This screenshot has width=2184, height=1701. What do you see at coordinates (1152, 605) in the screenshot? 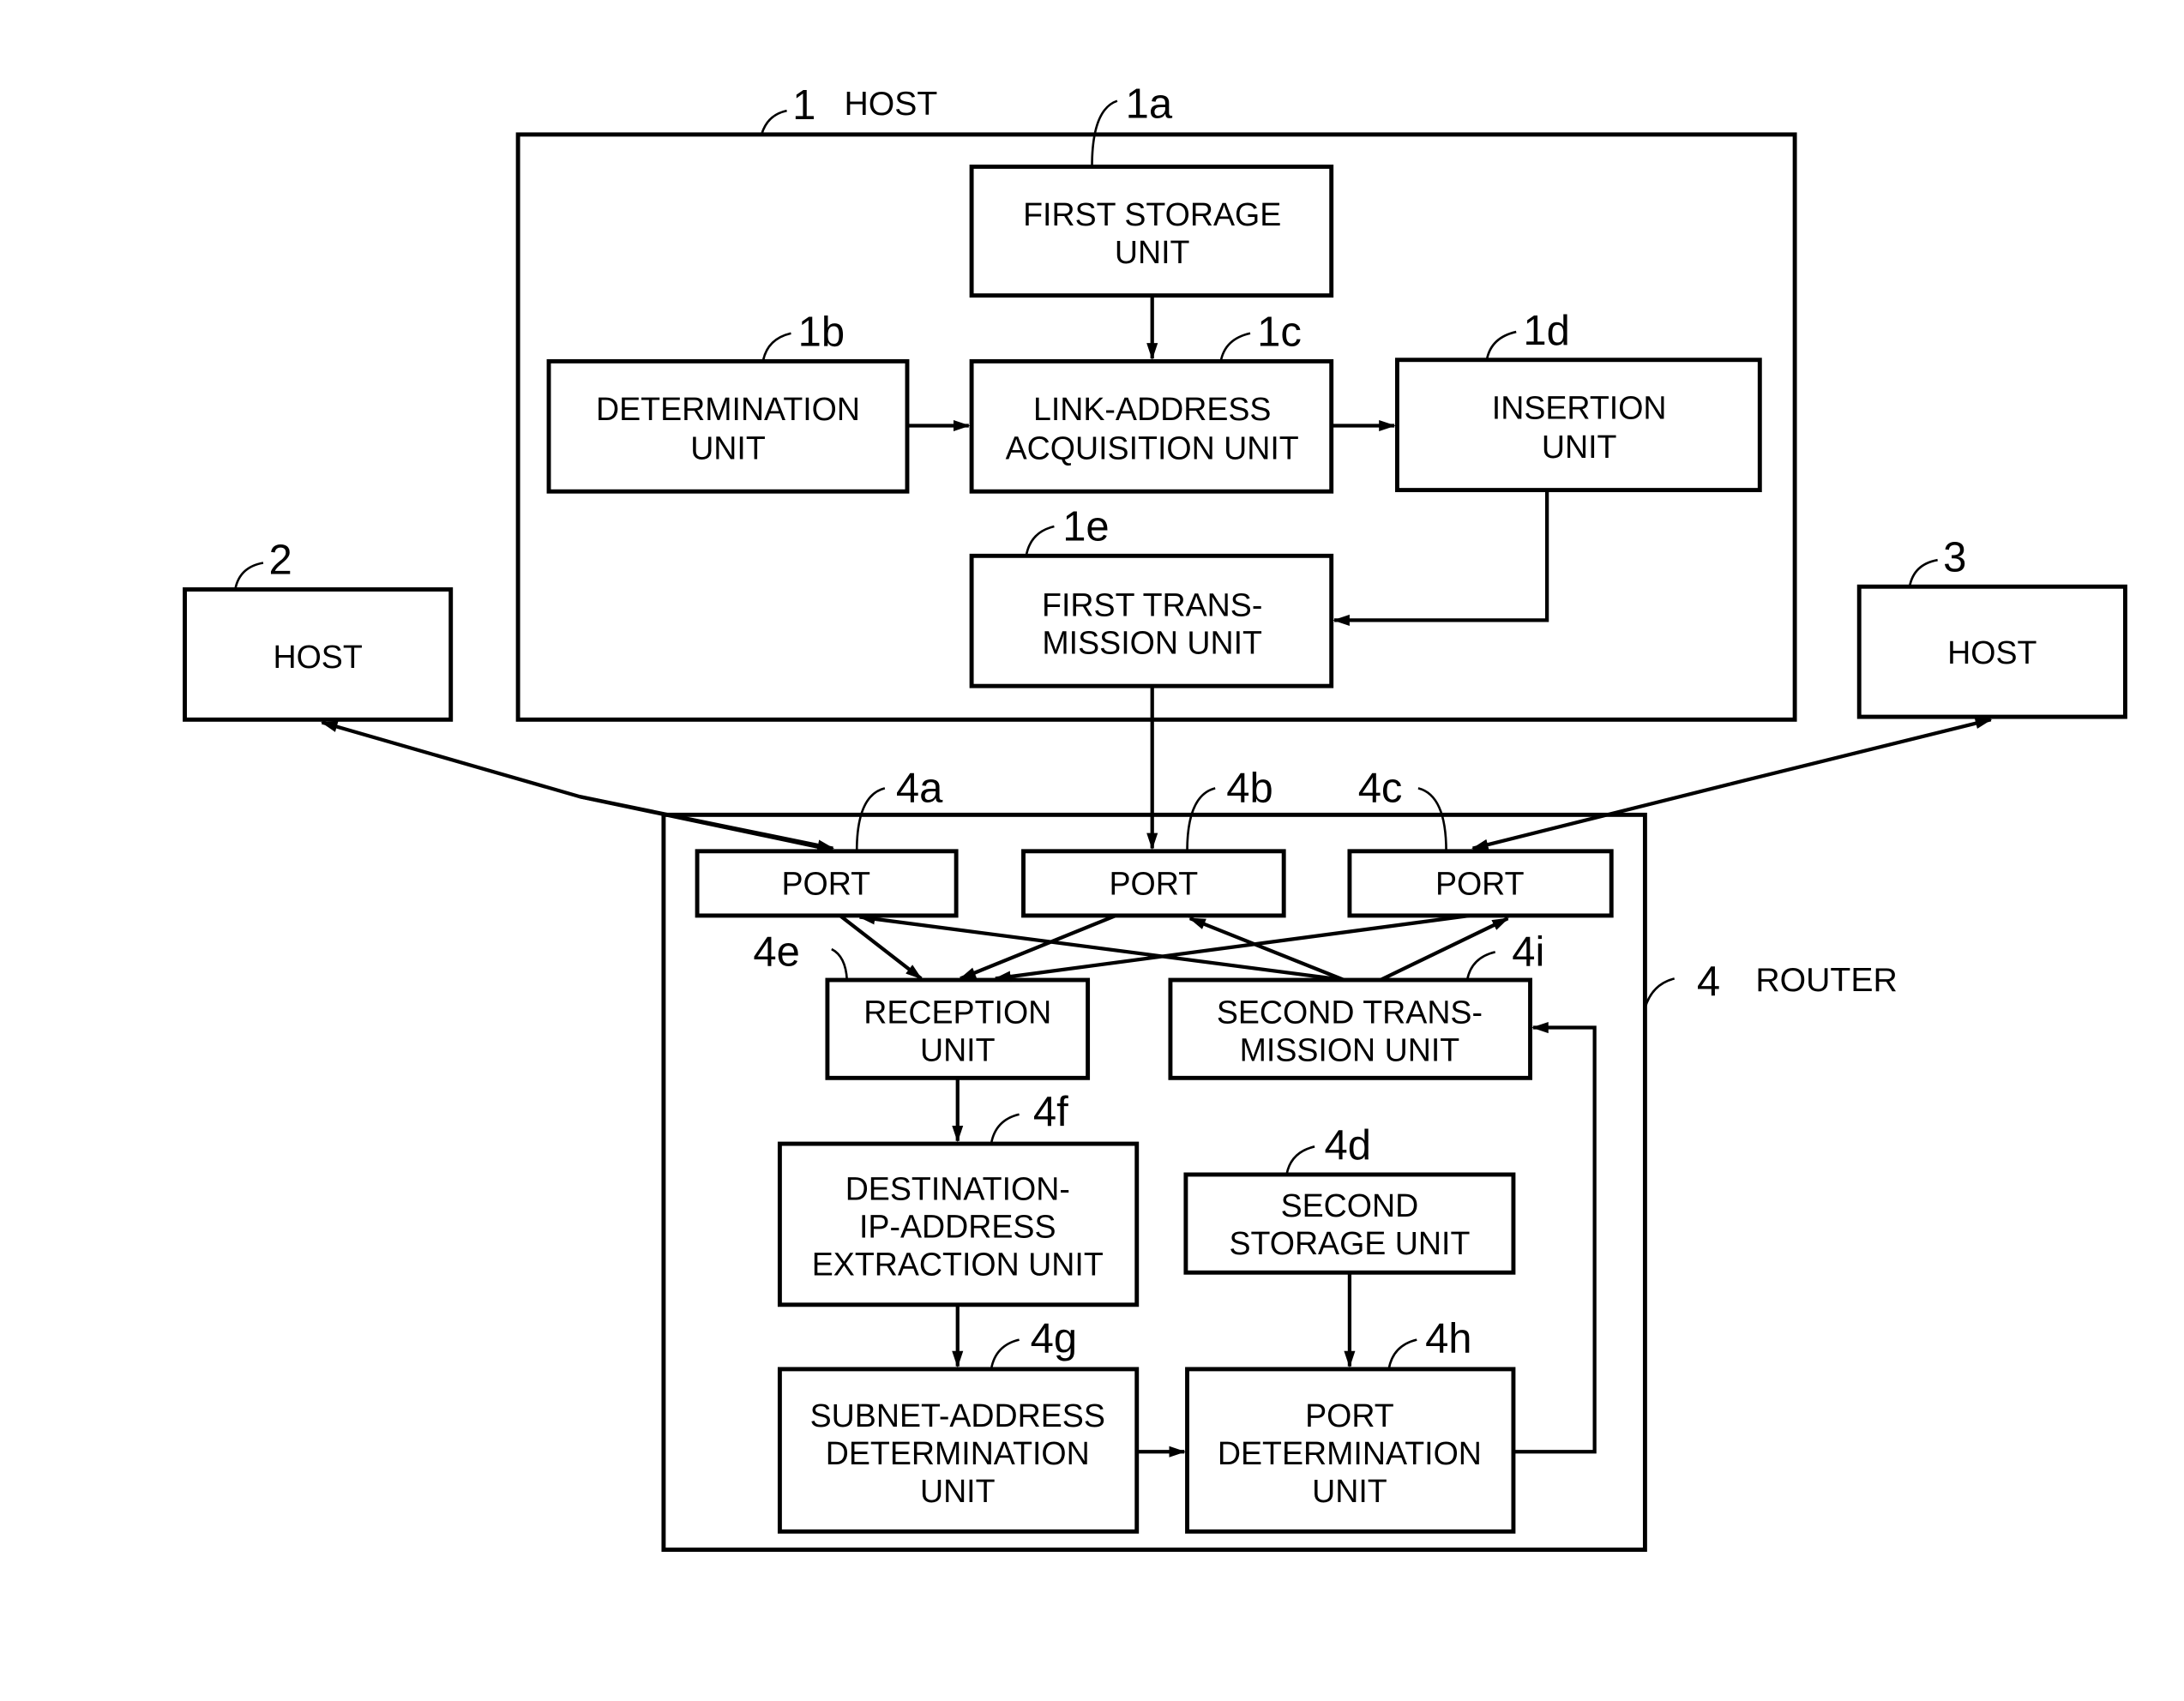
I see `first-transmission-line-1: FIRST TRANS-` at bounding box center [1152, 605].